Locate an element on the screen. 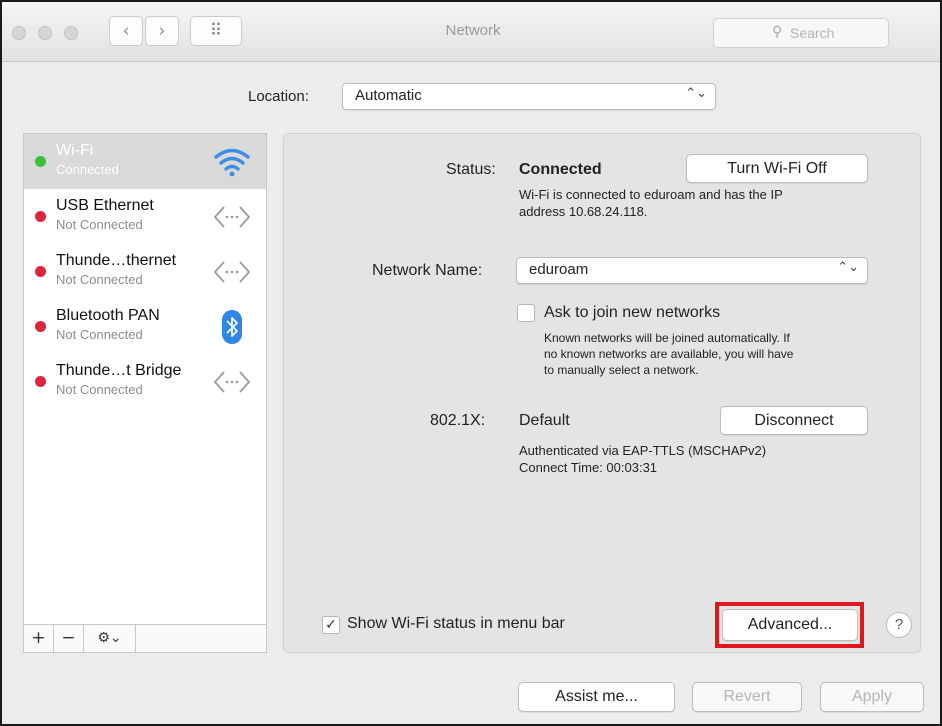 Image resolution: width=942 pixels, height=726 pixels. auth-detail-line1: Authenticated via EAP-TTLS (MSCHAPv2) is located at coordinates (643, 450).